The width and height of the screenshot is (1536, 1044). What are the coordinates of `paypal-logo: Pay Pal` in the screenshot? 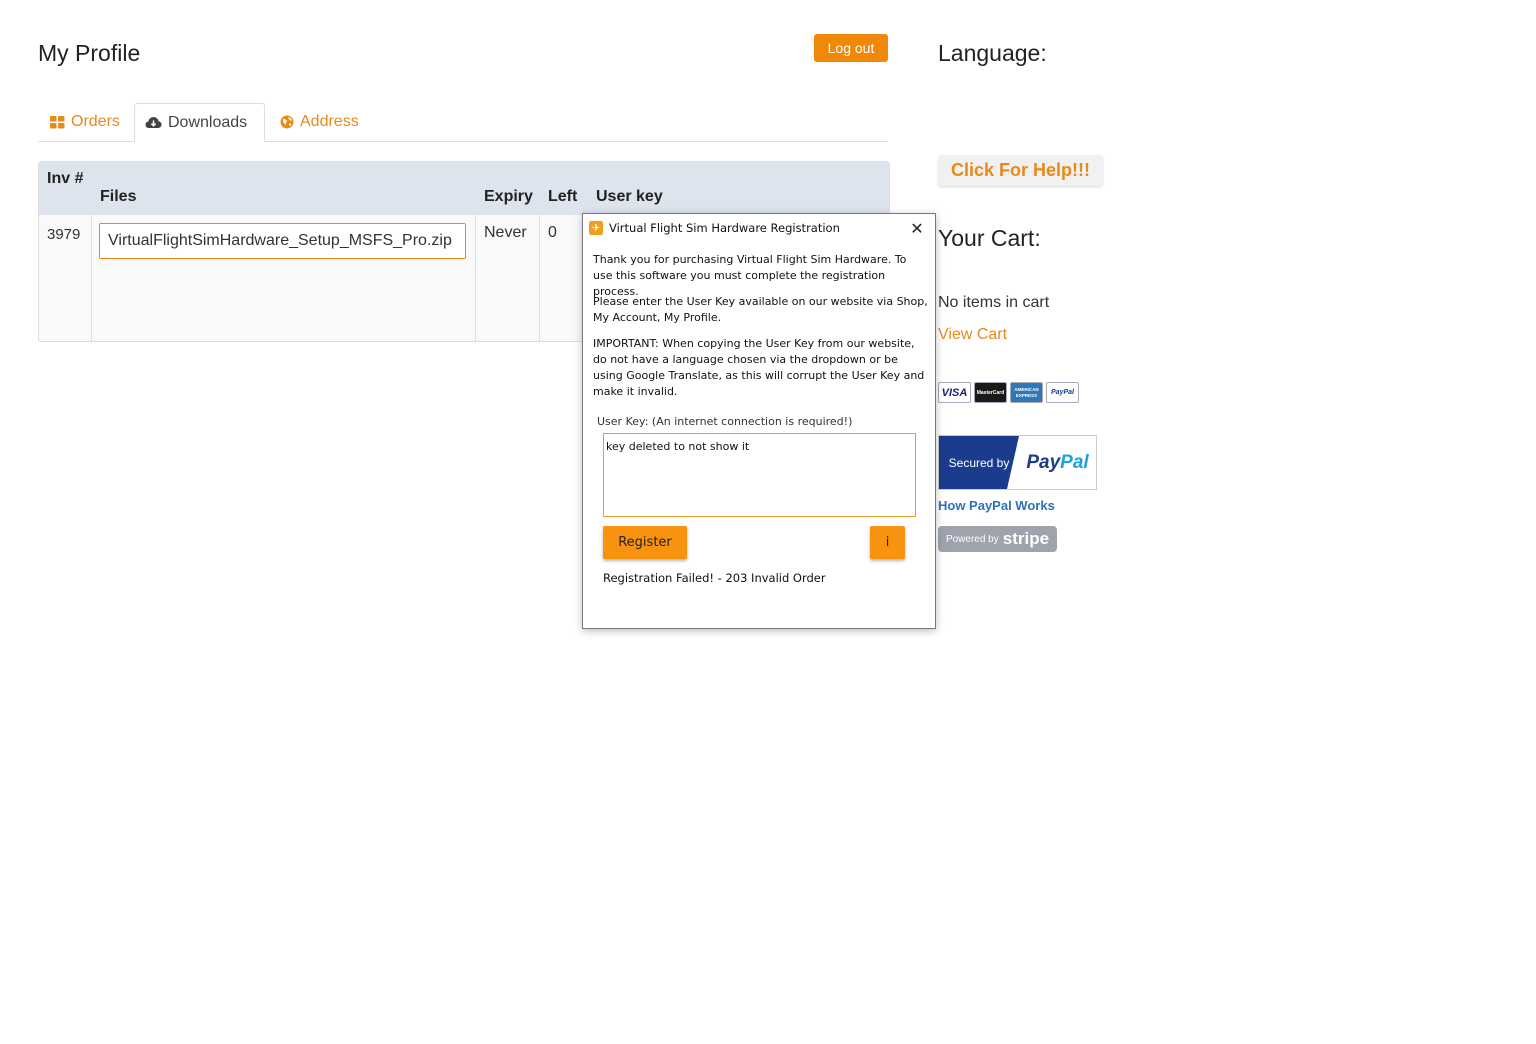 It's located at (1057, 462).